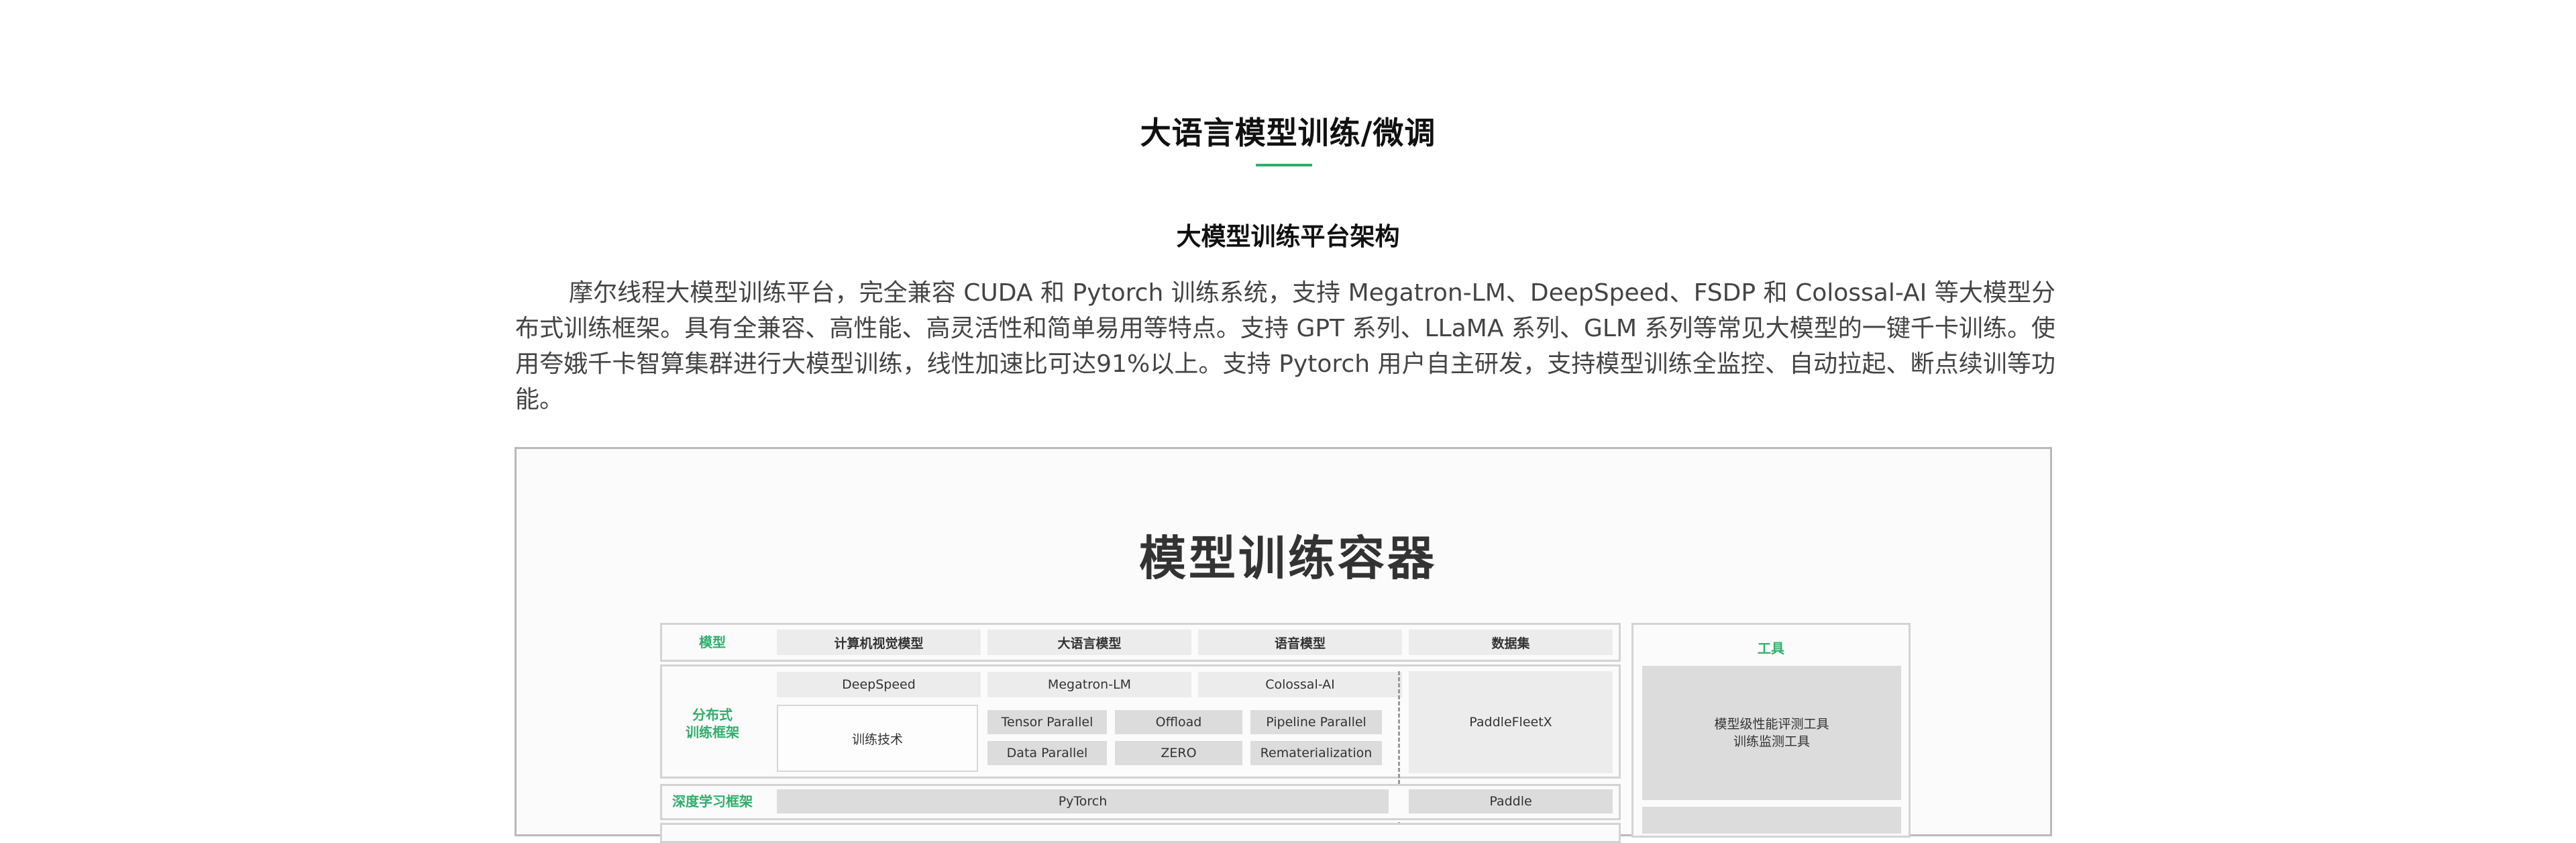  Describe the element at coordinates (1771, 821) in the screenshot. I see `tools-item-next` at that location.